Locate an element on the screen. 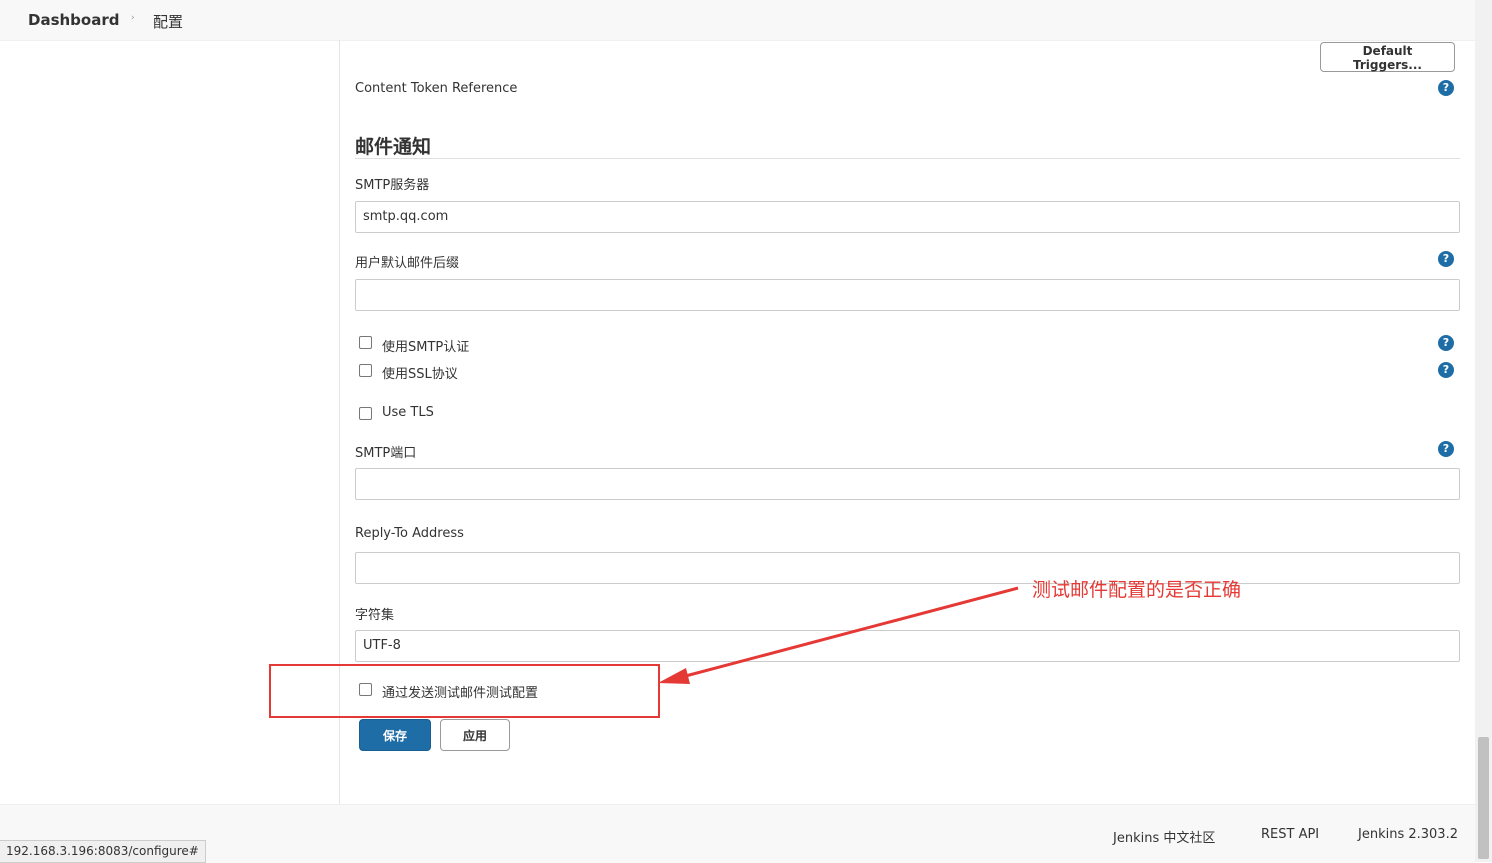 The width and height of the screenshot is (1492, 863). apply-button: 应用 is located at coordinates (475, 735).